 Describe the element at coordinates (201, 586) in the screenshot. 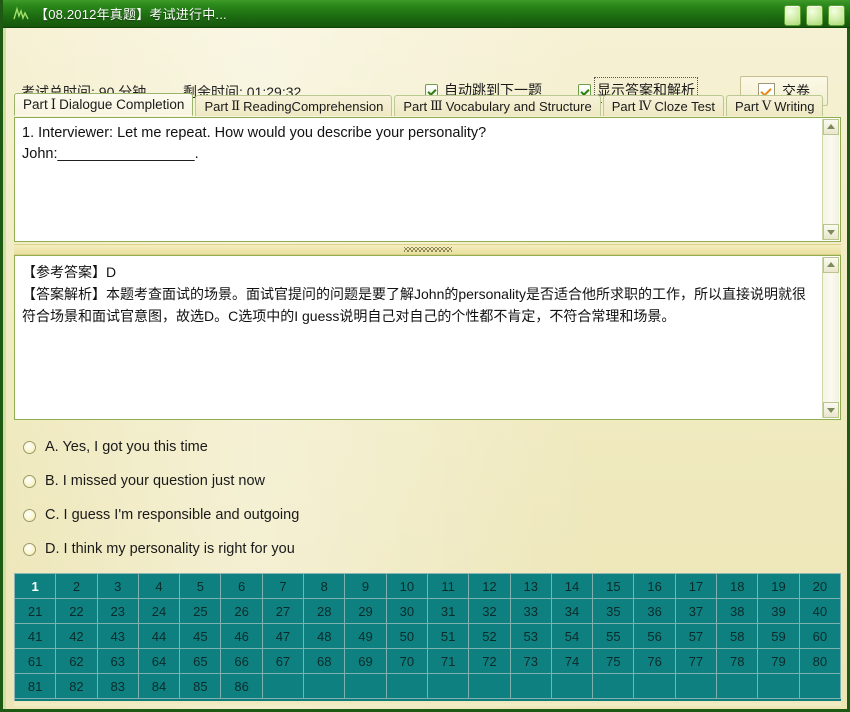

I see `question-number-cell-5: 5` at that location.